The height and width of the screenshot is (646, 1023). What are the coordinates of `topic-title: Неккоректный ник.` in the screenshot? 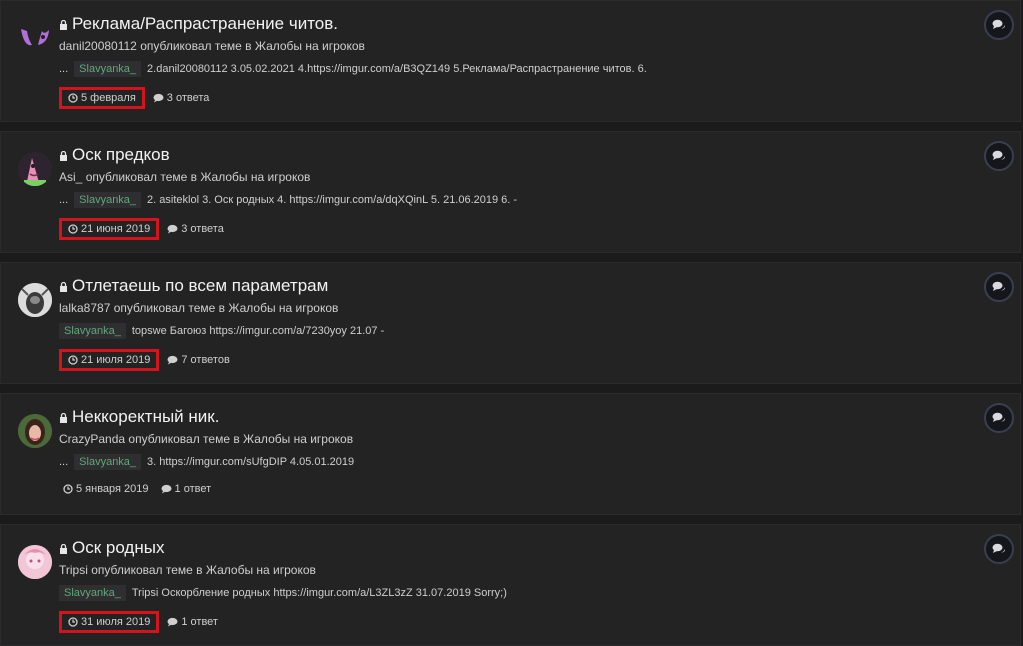 It's located at (145, 417).